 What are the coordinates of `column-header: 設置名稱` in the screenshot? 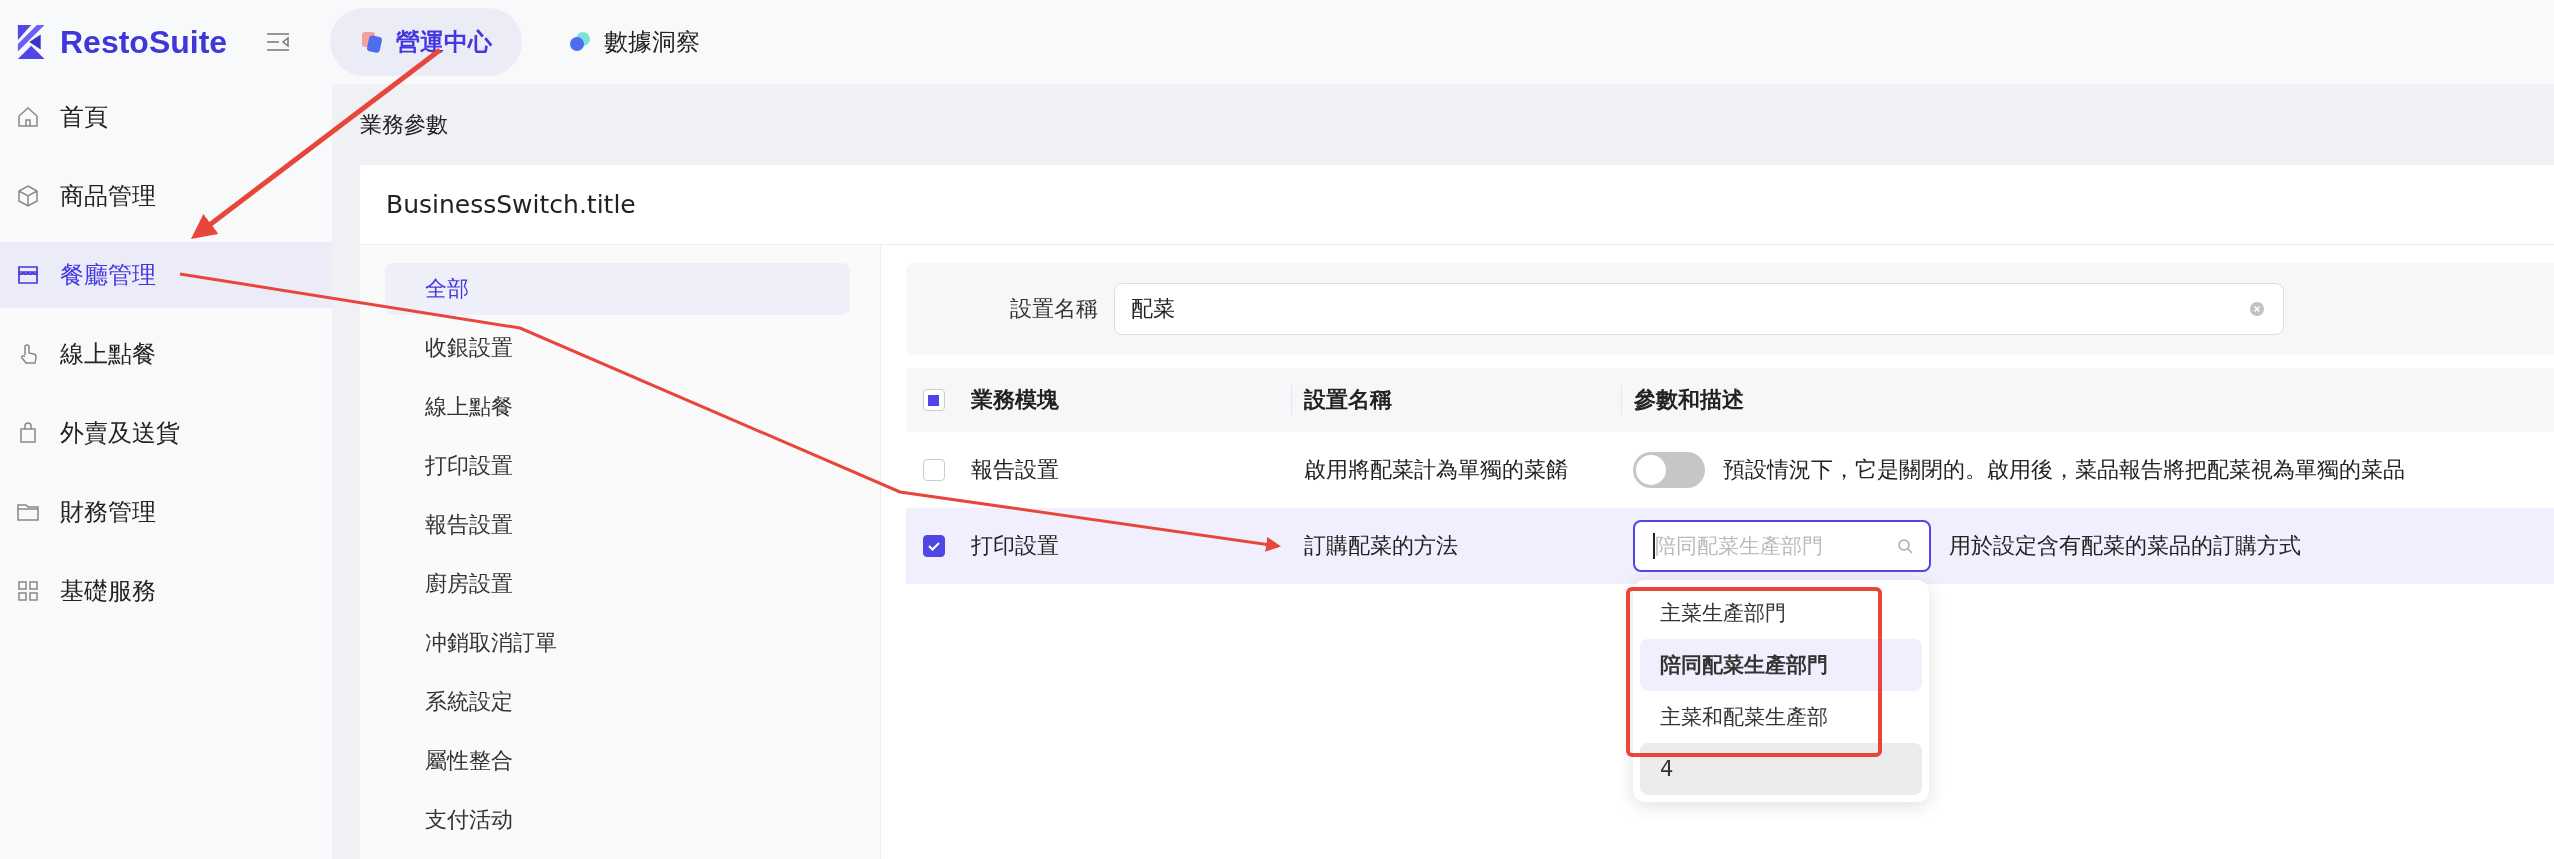 It's located at (1348, 399).